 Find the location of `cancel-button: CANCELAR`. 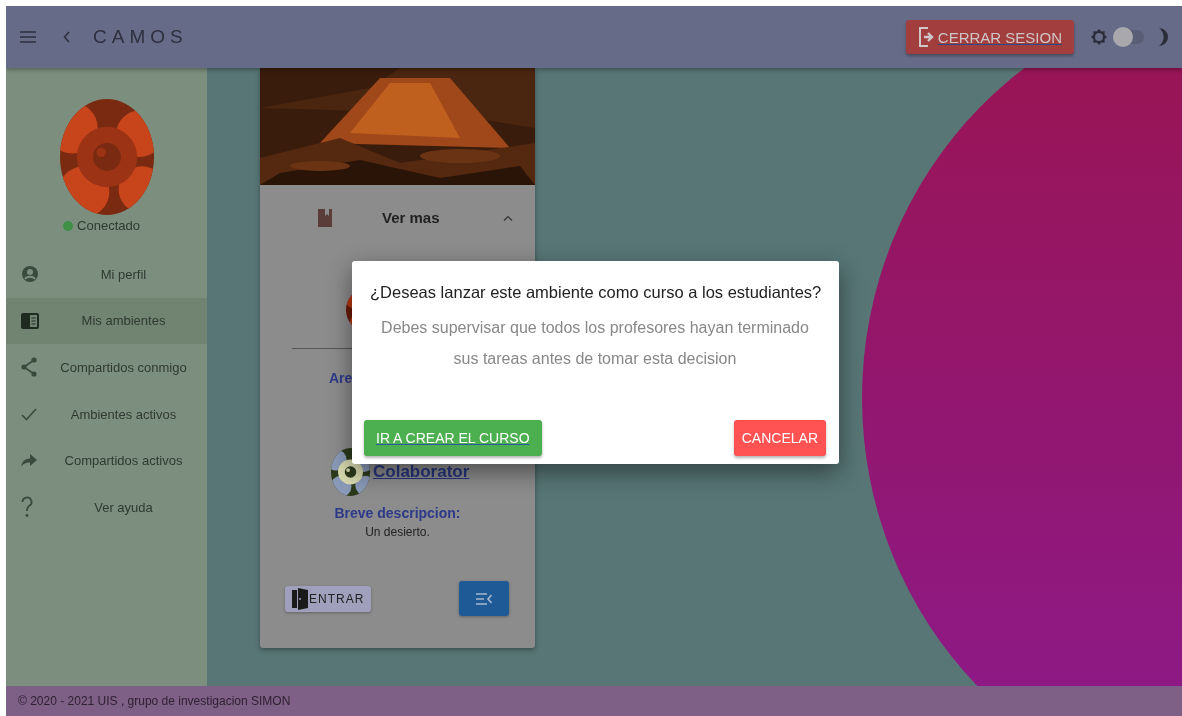

cancel-button: CANCELAR is located at coordinates (779, 438).